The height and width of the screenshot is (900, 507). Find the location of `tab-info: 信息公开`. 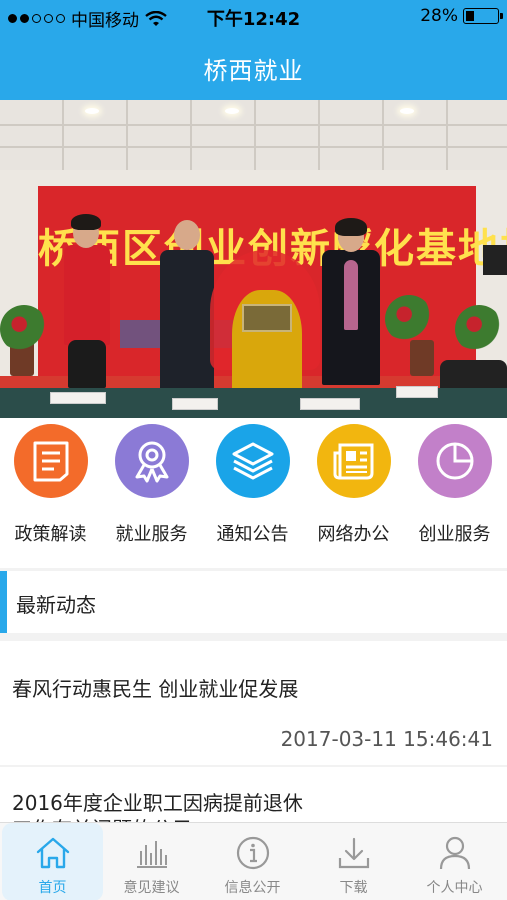

tab-info: 信息公开 is located at coordinates (252, 861).